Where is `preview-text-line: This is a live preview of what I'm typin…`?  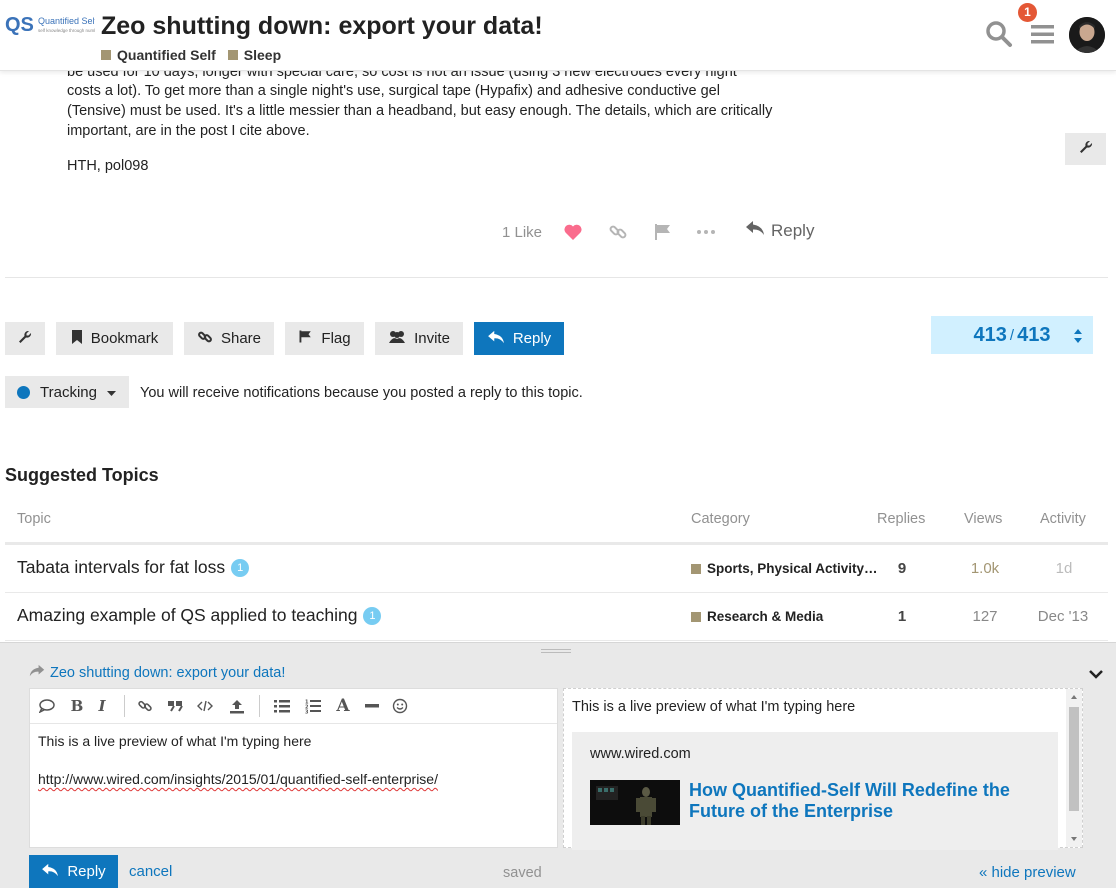 preview-text-line: This is a live preview of what I'm typin… is located at coordinates (714, 707).